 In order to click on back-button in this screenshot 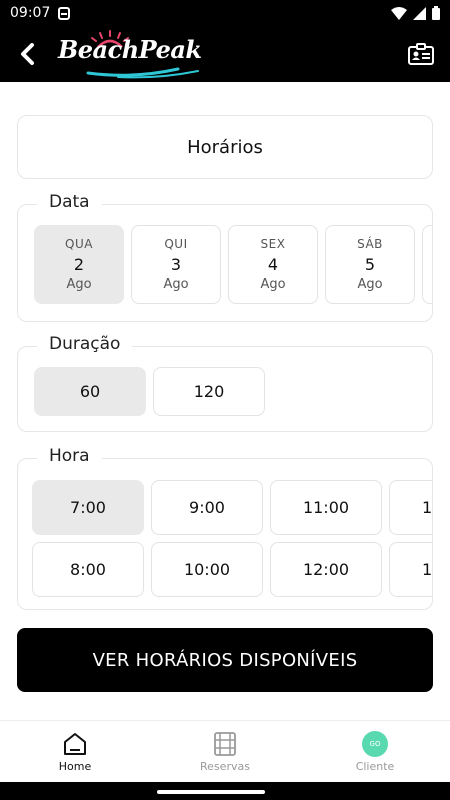, I will do `click(28, 54)`.